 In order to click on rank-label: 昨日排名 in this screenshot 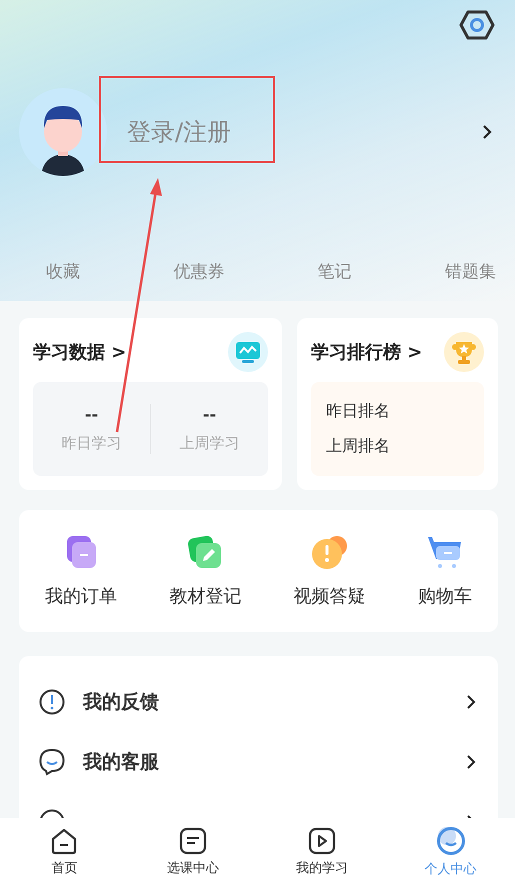, I will do `click(358, 411)`.